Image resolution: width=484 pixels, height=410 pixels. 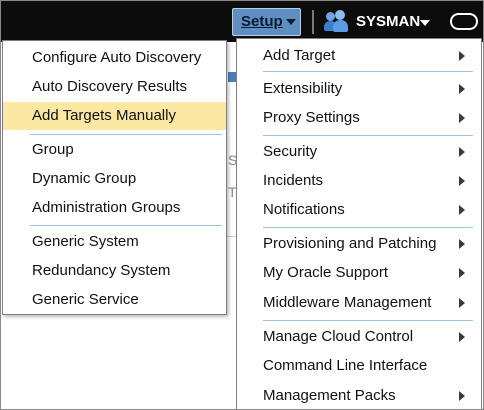 I want to click on menu-item-redundancy-system: Redundancy System, so click(x=114, y=271).